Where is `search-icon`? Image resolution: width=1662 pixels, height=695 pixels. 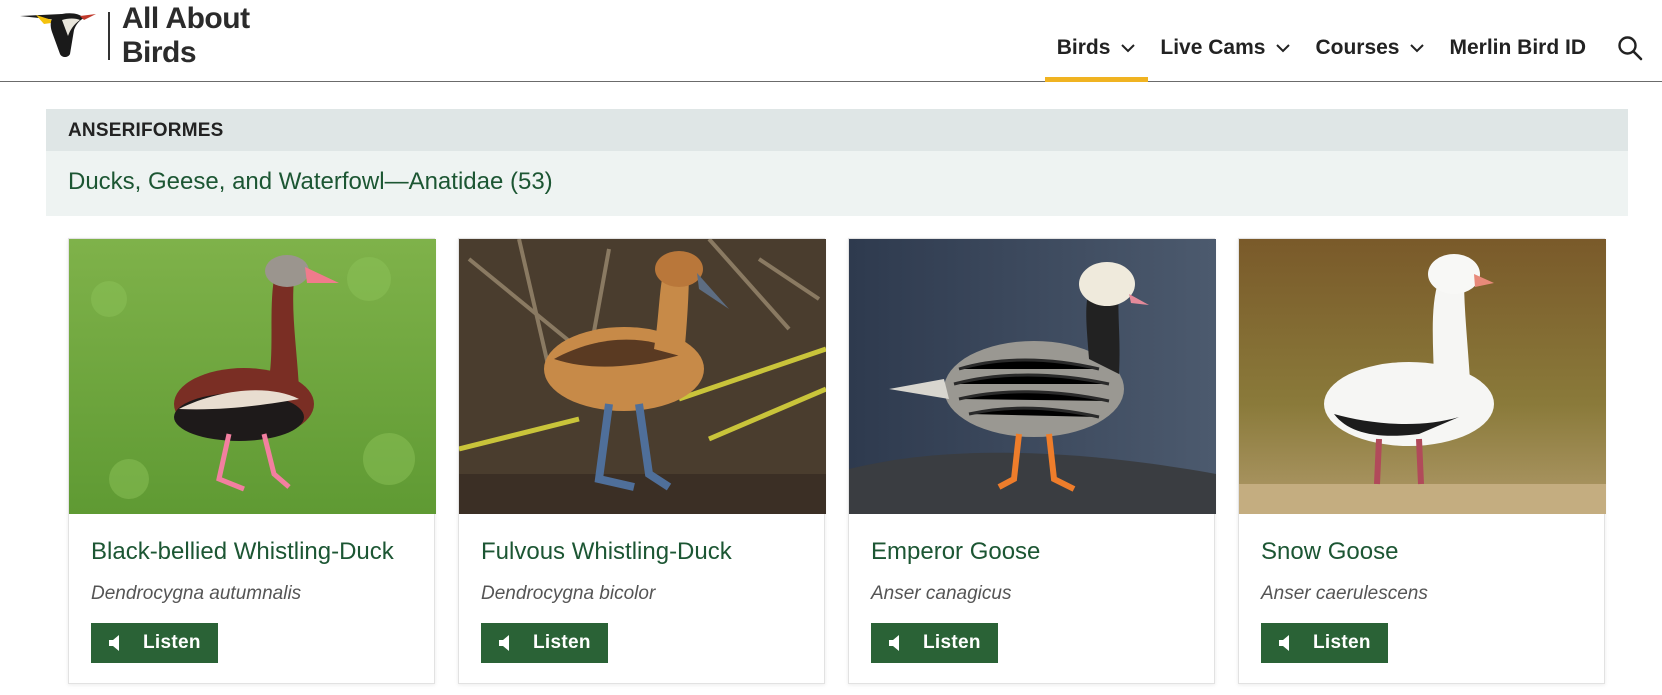
search-icon is located at coordinates (1630, 48).